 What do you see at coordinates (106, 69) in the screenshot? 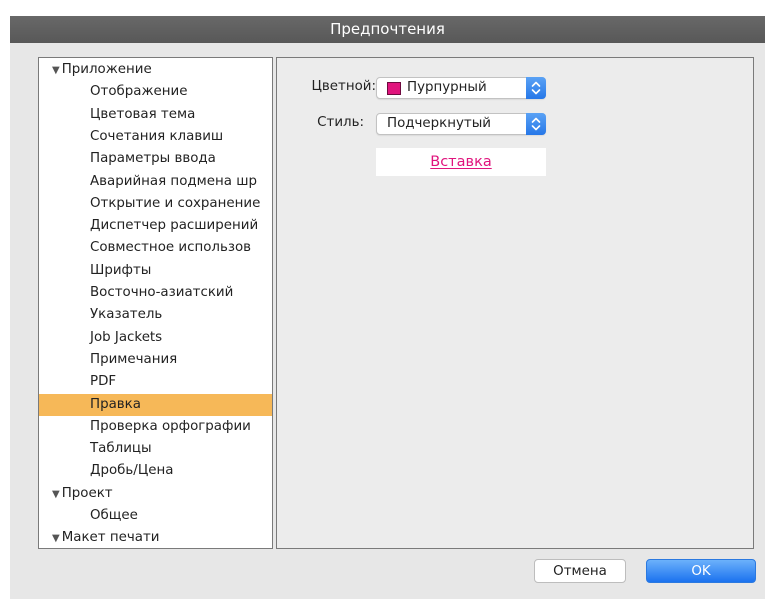
I see `tree-item-label: Приложение` at bounding box center [106, 69].